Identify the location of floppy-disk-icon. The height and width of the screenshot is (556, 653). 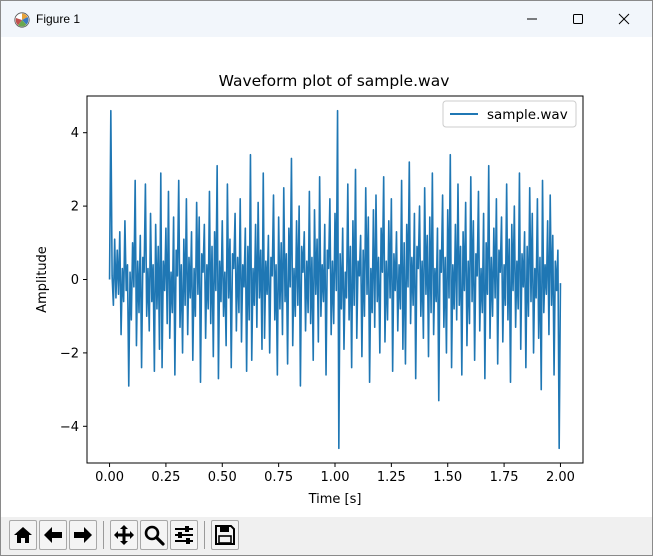
(225, 535).